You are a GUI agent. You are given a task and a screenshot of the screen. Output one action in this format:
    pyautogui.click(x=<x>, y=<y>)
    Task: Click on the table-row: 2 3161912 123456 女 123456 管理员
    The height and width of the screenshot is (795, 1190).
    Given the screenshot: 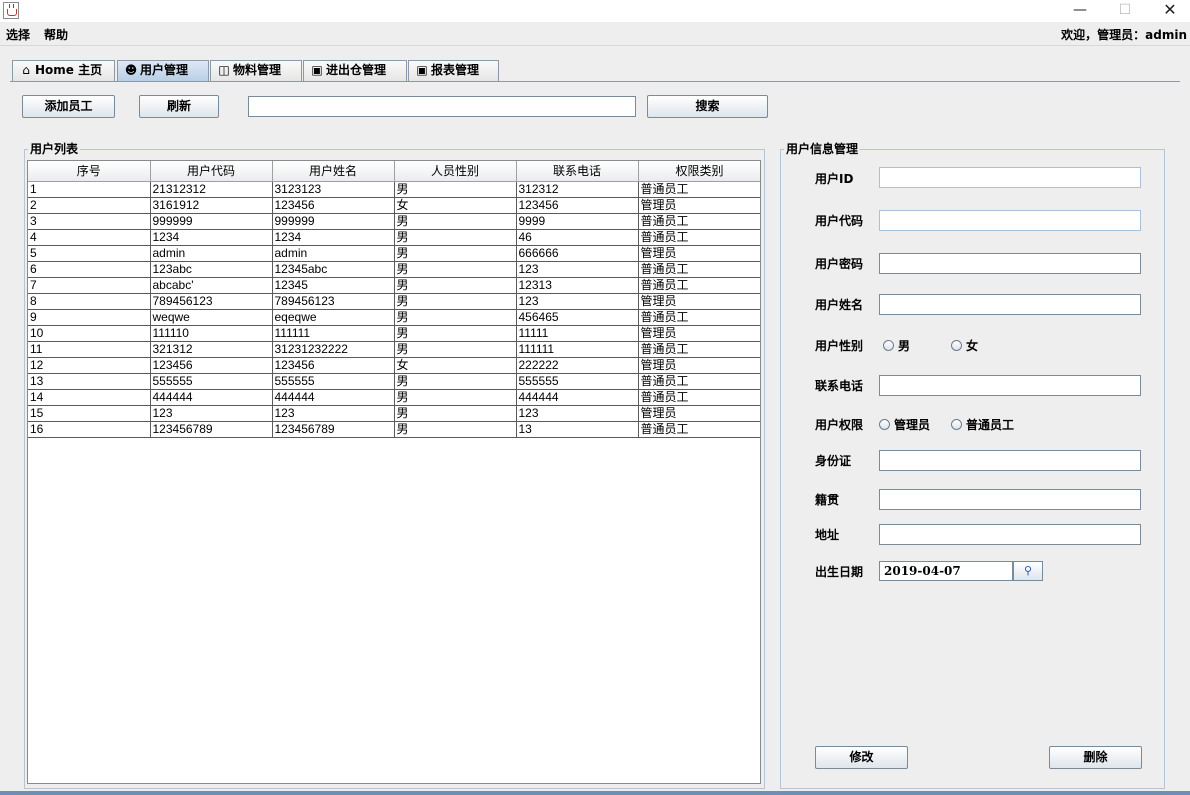 What is the action you would take?
    pyautogui.click(x=394, y=205)
    